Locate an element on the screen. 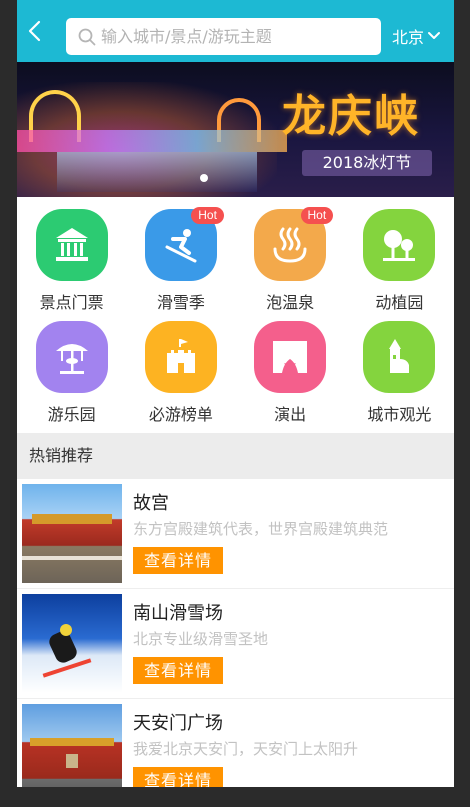 The width and height of the screenshot is (470, 807). item-name: 天安门广场 is located at coordinates (178, 723).